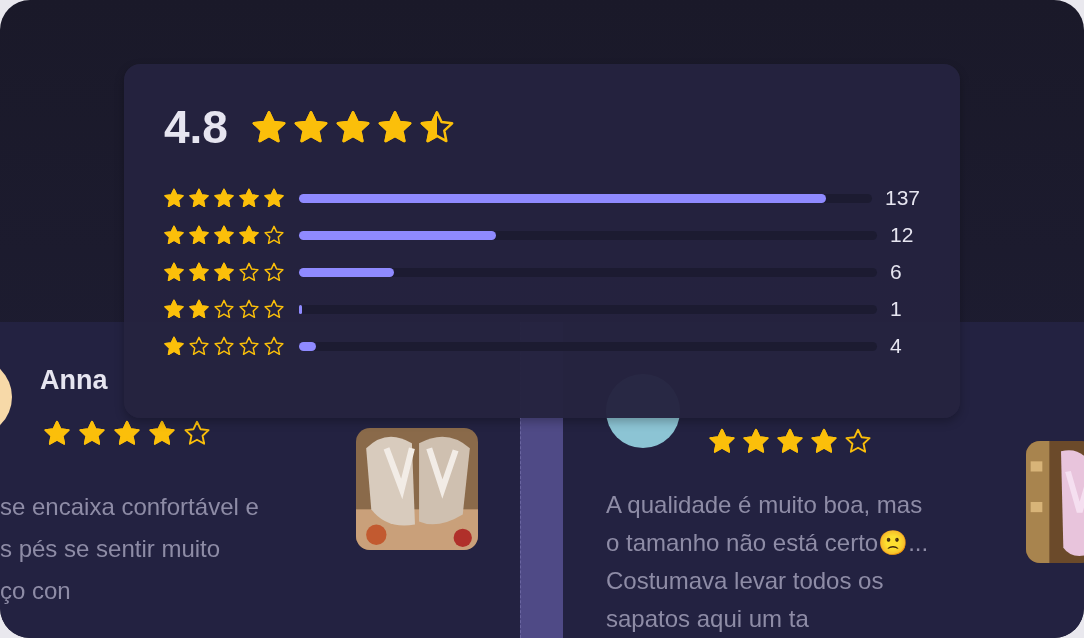 Image resolution: width=1084 pixels, height=638 pixels. Describe the element at coordinates (36, 591) in the screenshot. I see `review-text: ço con` at that location.